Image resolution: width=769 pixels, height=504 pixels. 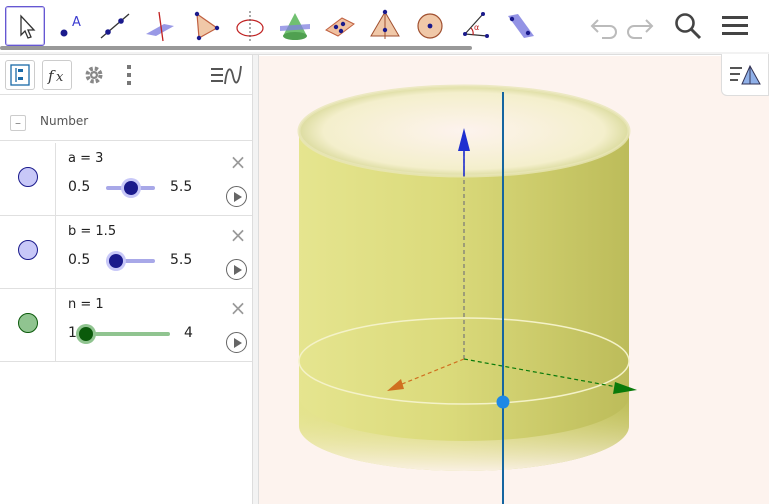 I want to click on dots-vertical-icon, so click(x=129, y=75).